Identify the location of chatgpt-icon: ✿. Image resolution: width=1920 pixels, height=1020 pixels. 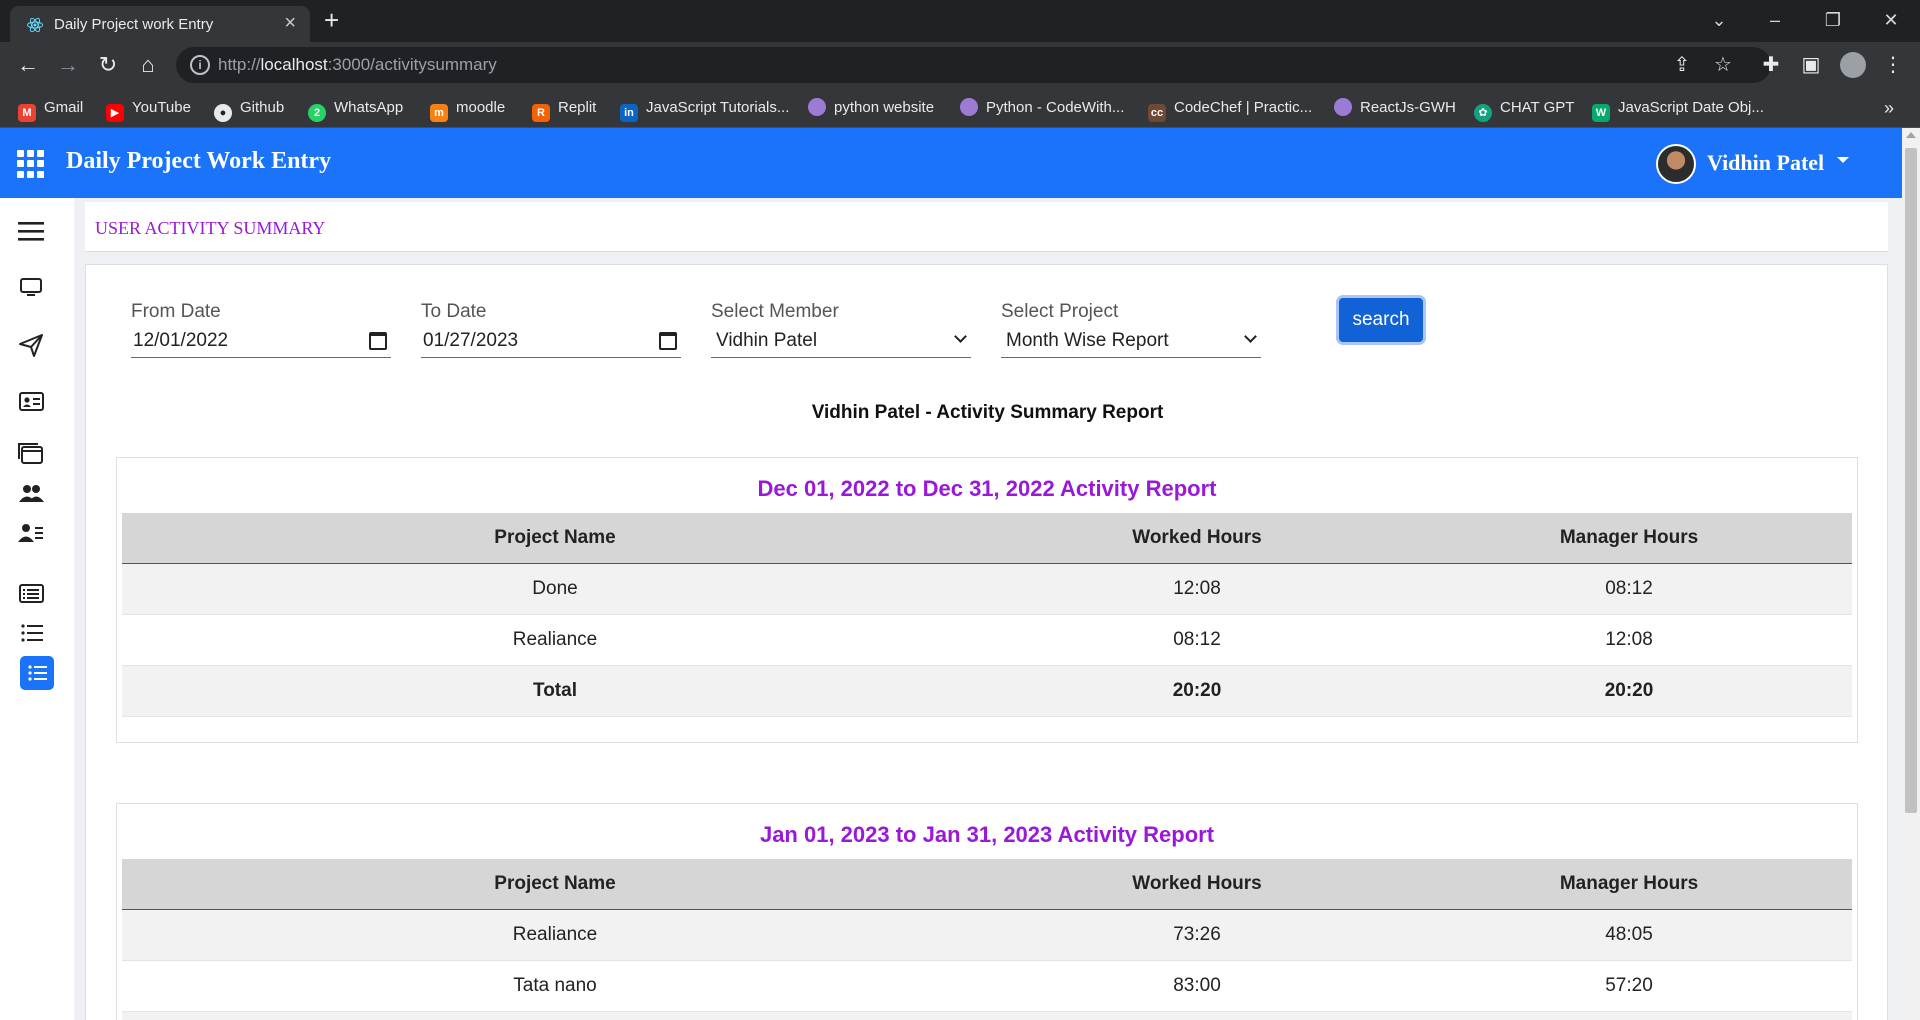
(1483, 113).